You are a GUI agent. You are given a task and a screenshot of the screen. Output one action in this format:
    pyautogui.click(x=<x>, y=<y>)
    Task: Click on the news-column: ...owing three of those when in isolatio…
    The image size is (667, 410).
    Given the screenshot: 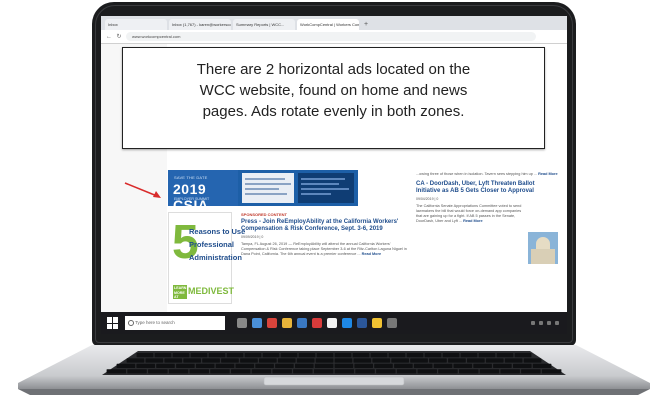 What is the action you would take?
    pyautogui.click(x=488, y=242)
    